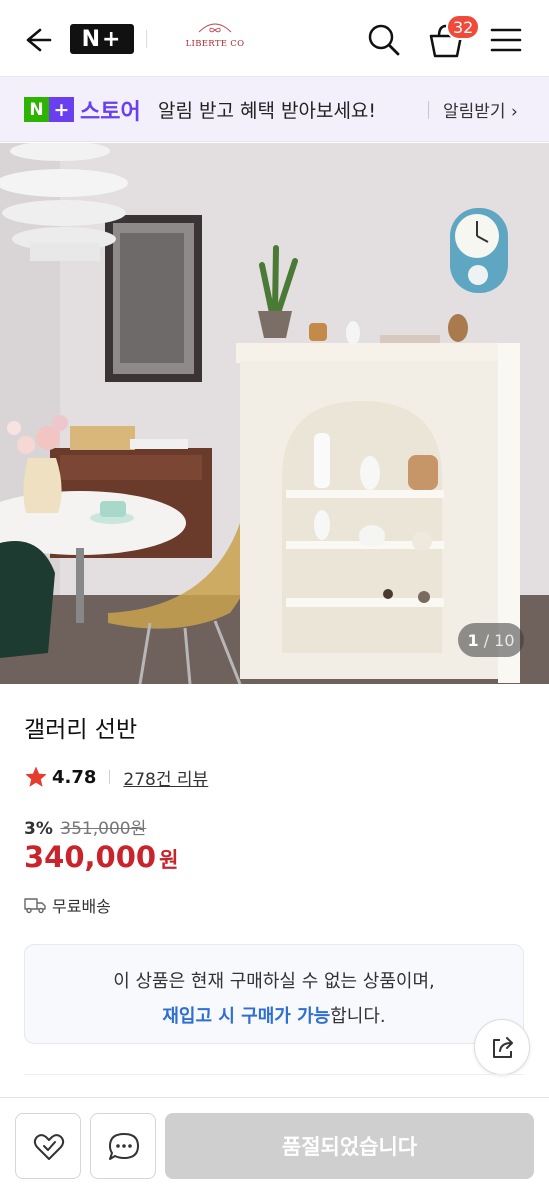 The image size is (549, 1200). What do you see at coordinates (146, 39) in the screenshot?
I see `nav-divider` at bounding box center [146, 39].